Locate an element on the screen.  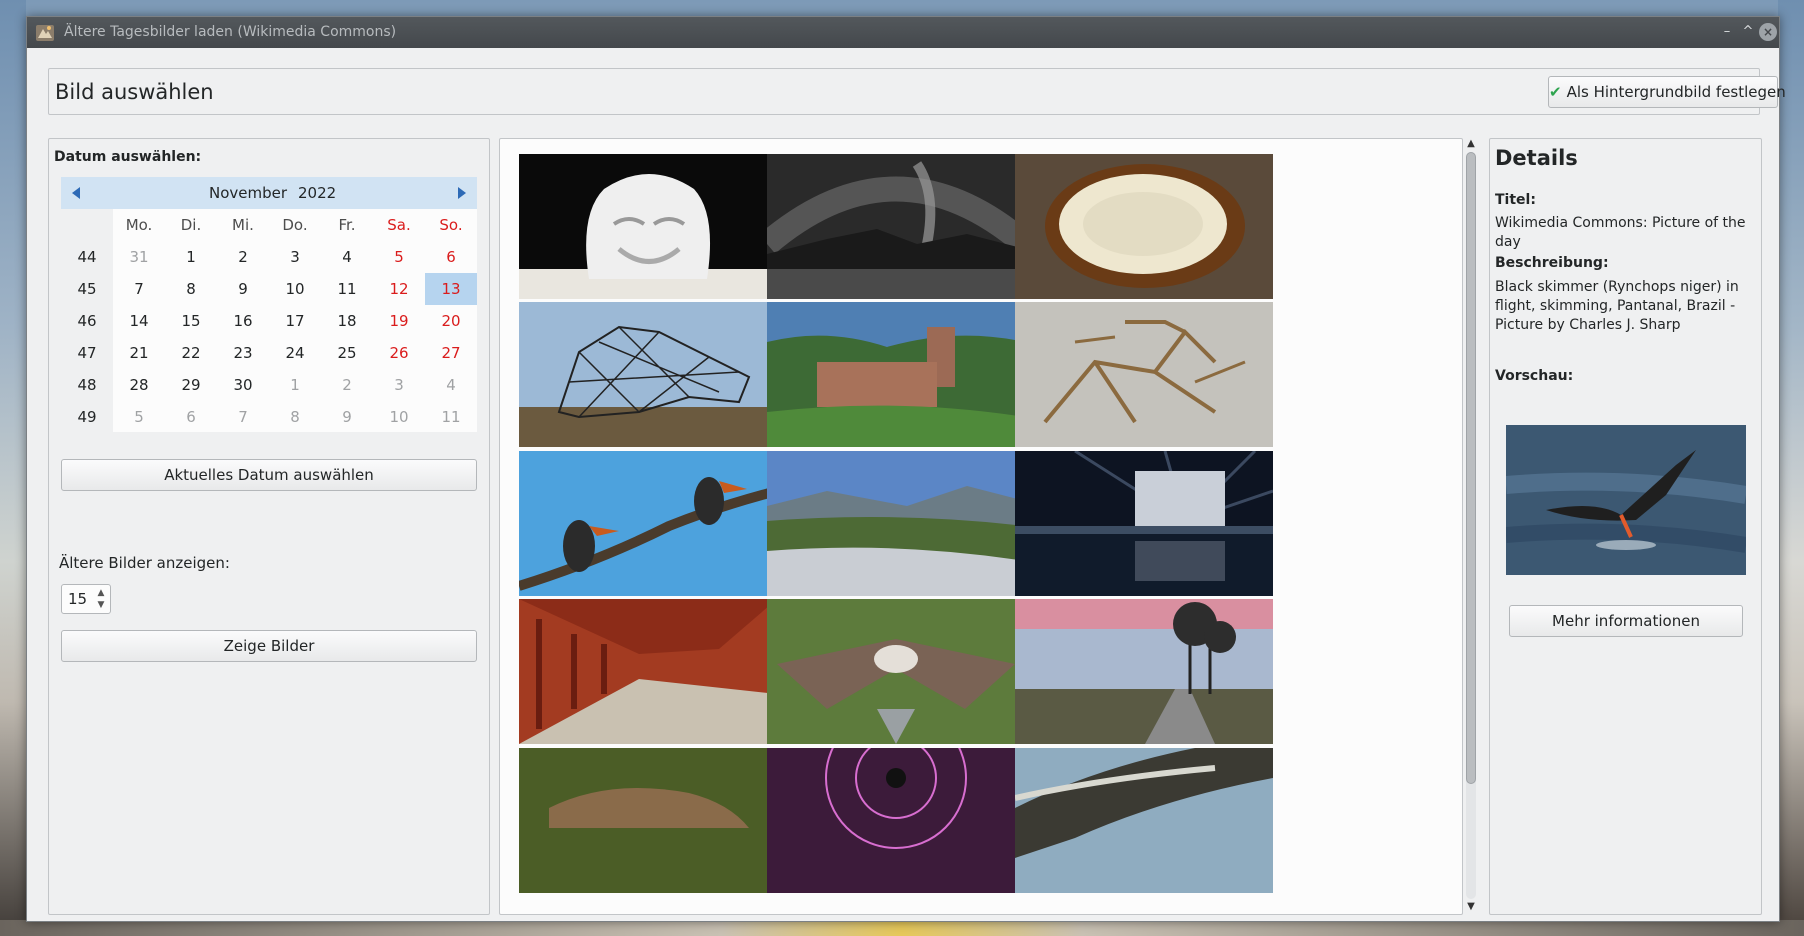
app-icon is located at coordinates (45, 33).